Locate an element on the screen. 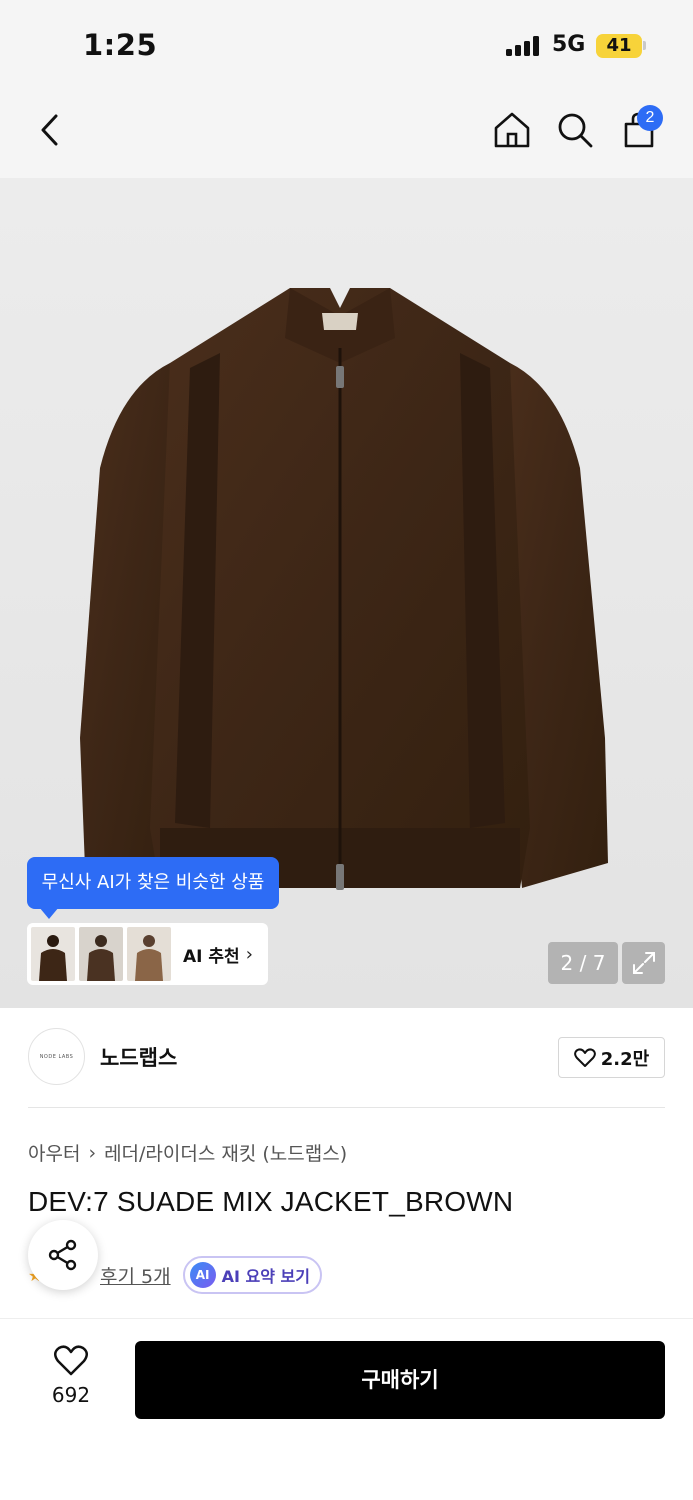 Image resolution: width=693 pixels, height=1500 pixels. brand-row: NODE LABS 노드랩스 2.2만 is located at coordinates (346, 1057).